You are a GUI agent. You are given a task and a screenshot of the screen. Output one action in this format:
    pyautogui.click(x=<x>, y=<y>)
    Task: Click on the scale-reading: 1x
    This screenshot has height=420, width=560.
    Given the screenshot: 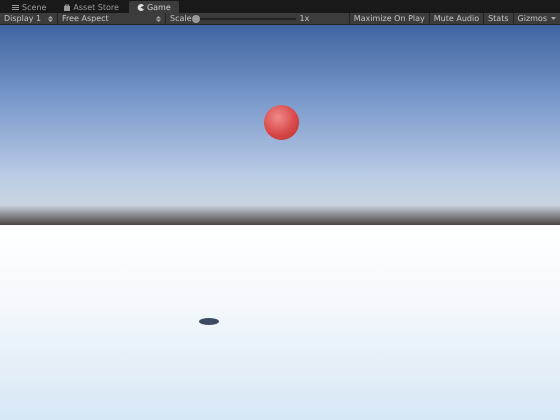 What is the action you would take?
    pyautogui.click(x=305, y=18)
    